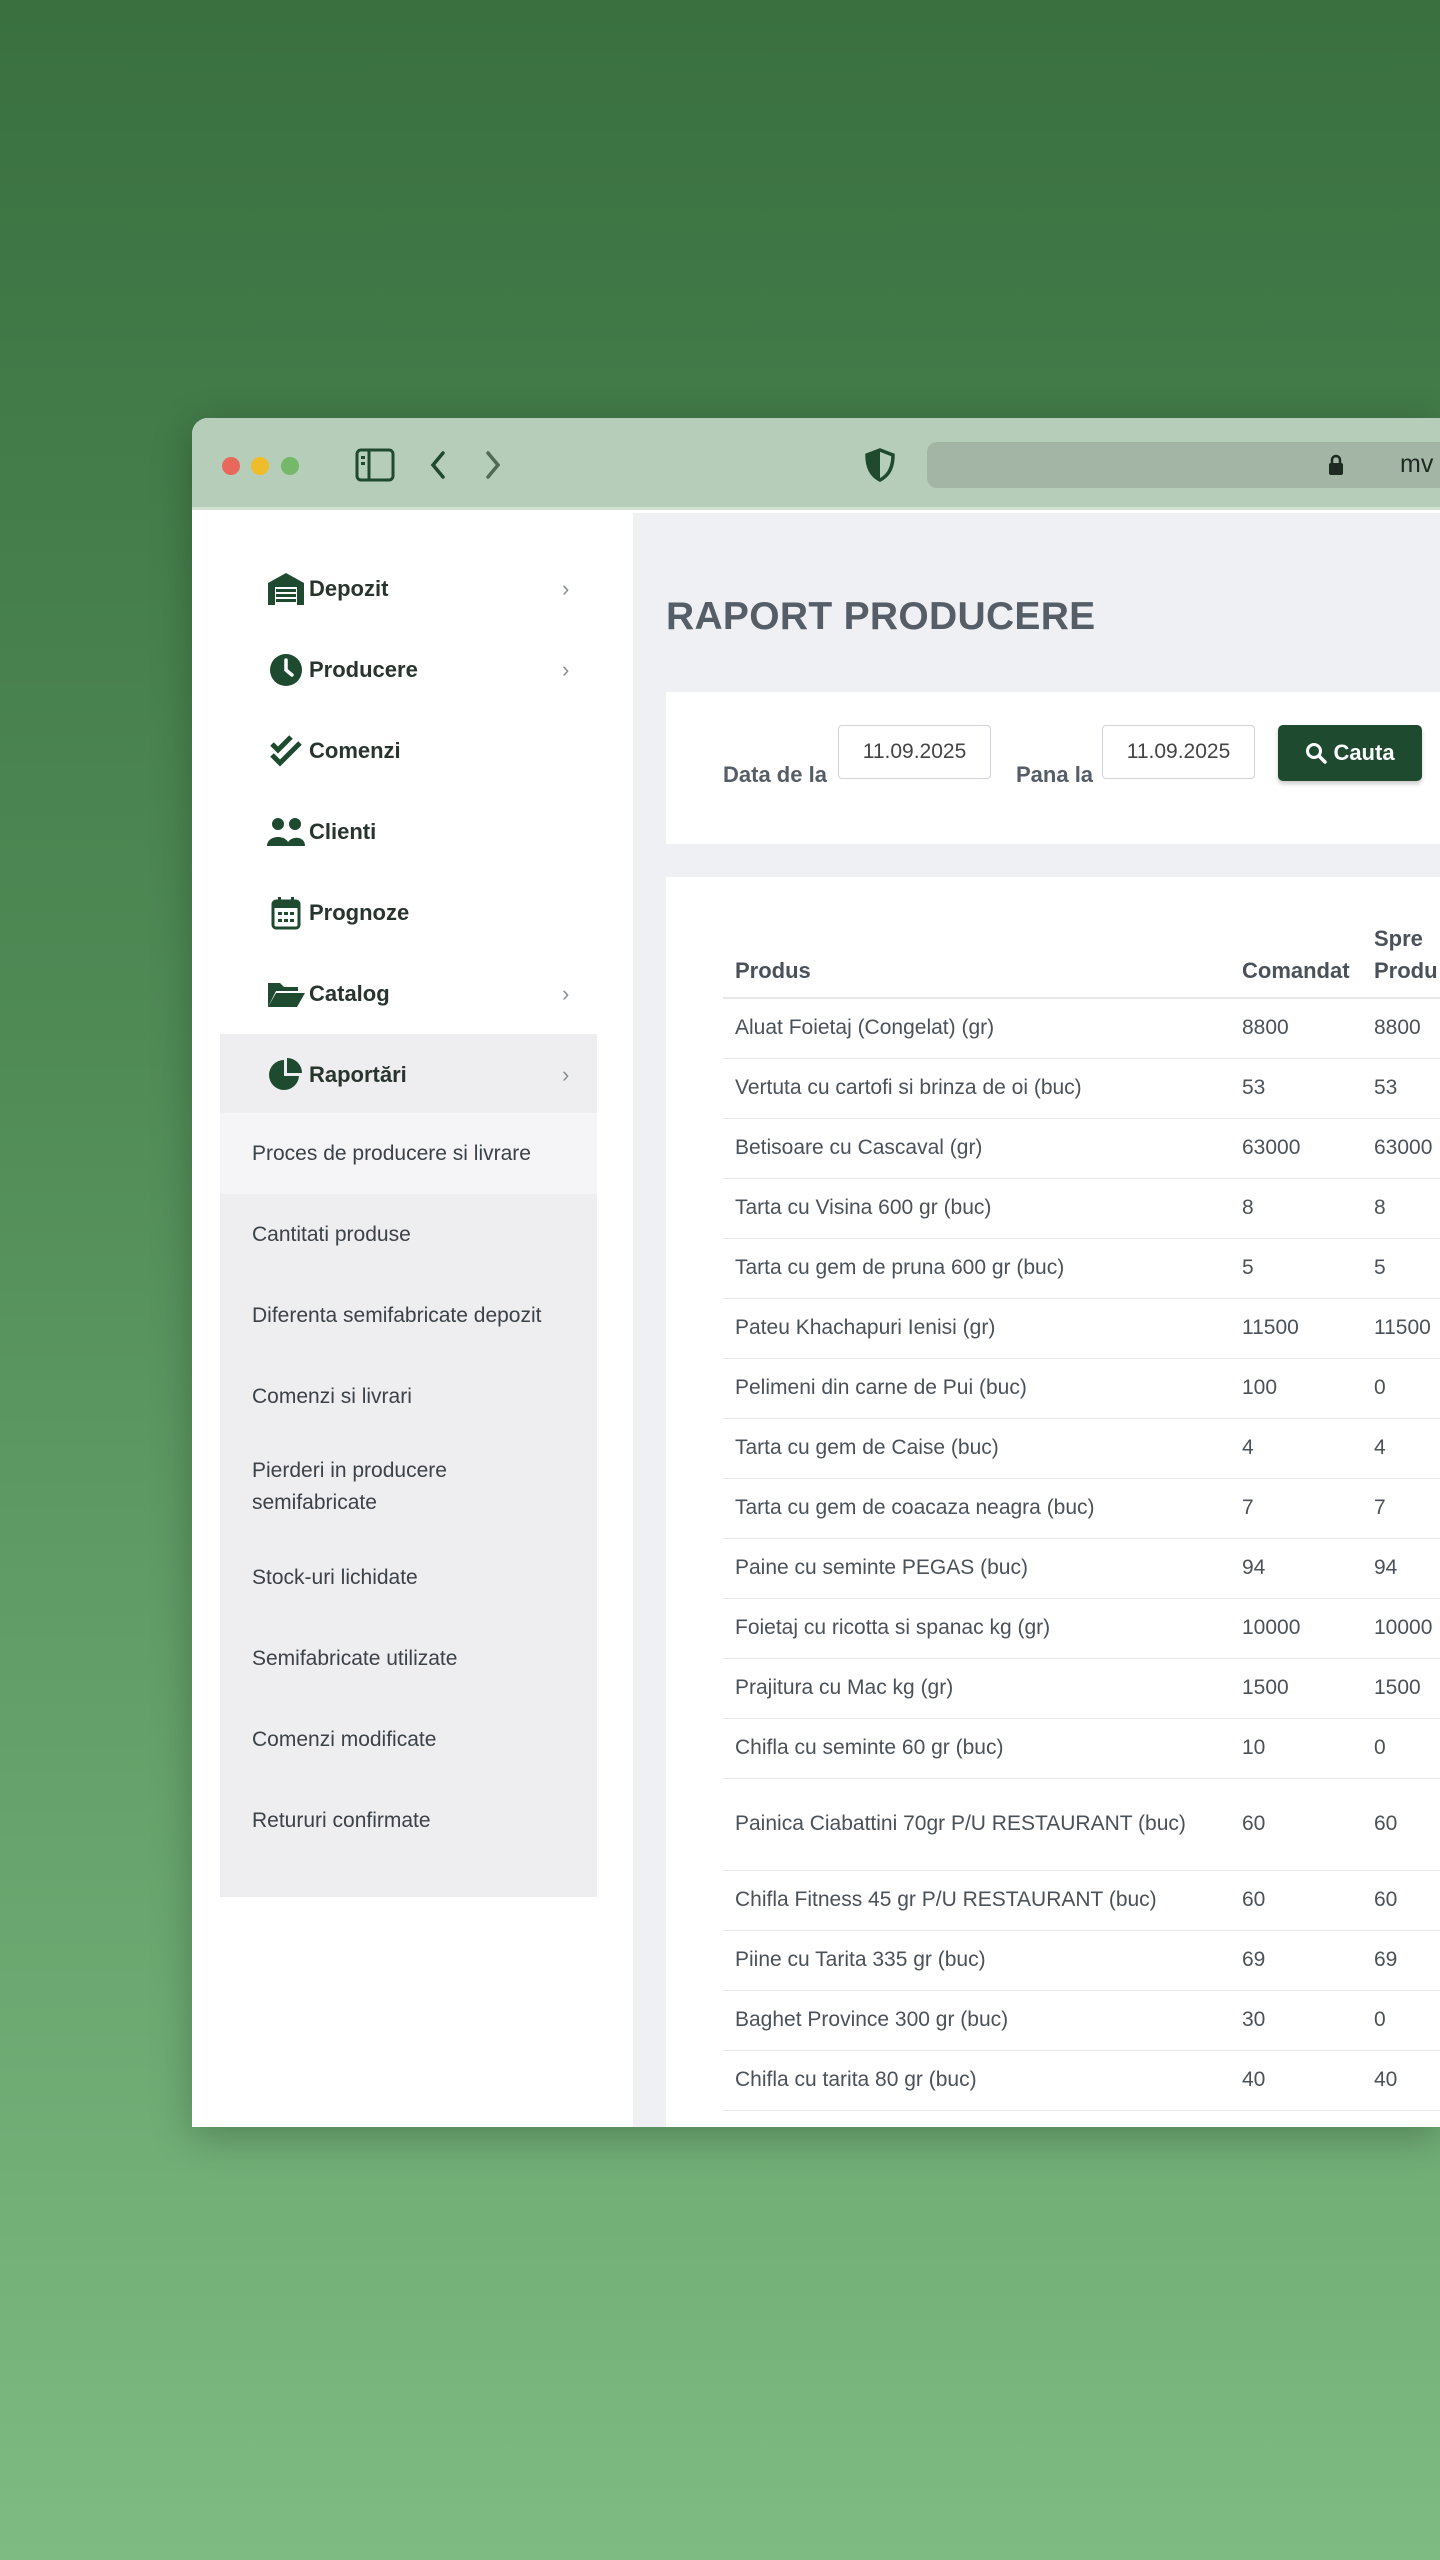 This screenshot has height=2560, width=1440. What do you see at coordinates (1336, 464) in the screenshot?
I see `lock-icon` at bounding box center [1336, 464].